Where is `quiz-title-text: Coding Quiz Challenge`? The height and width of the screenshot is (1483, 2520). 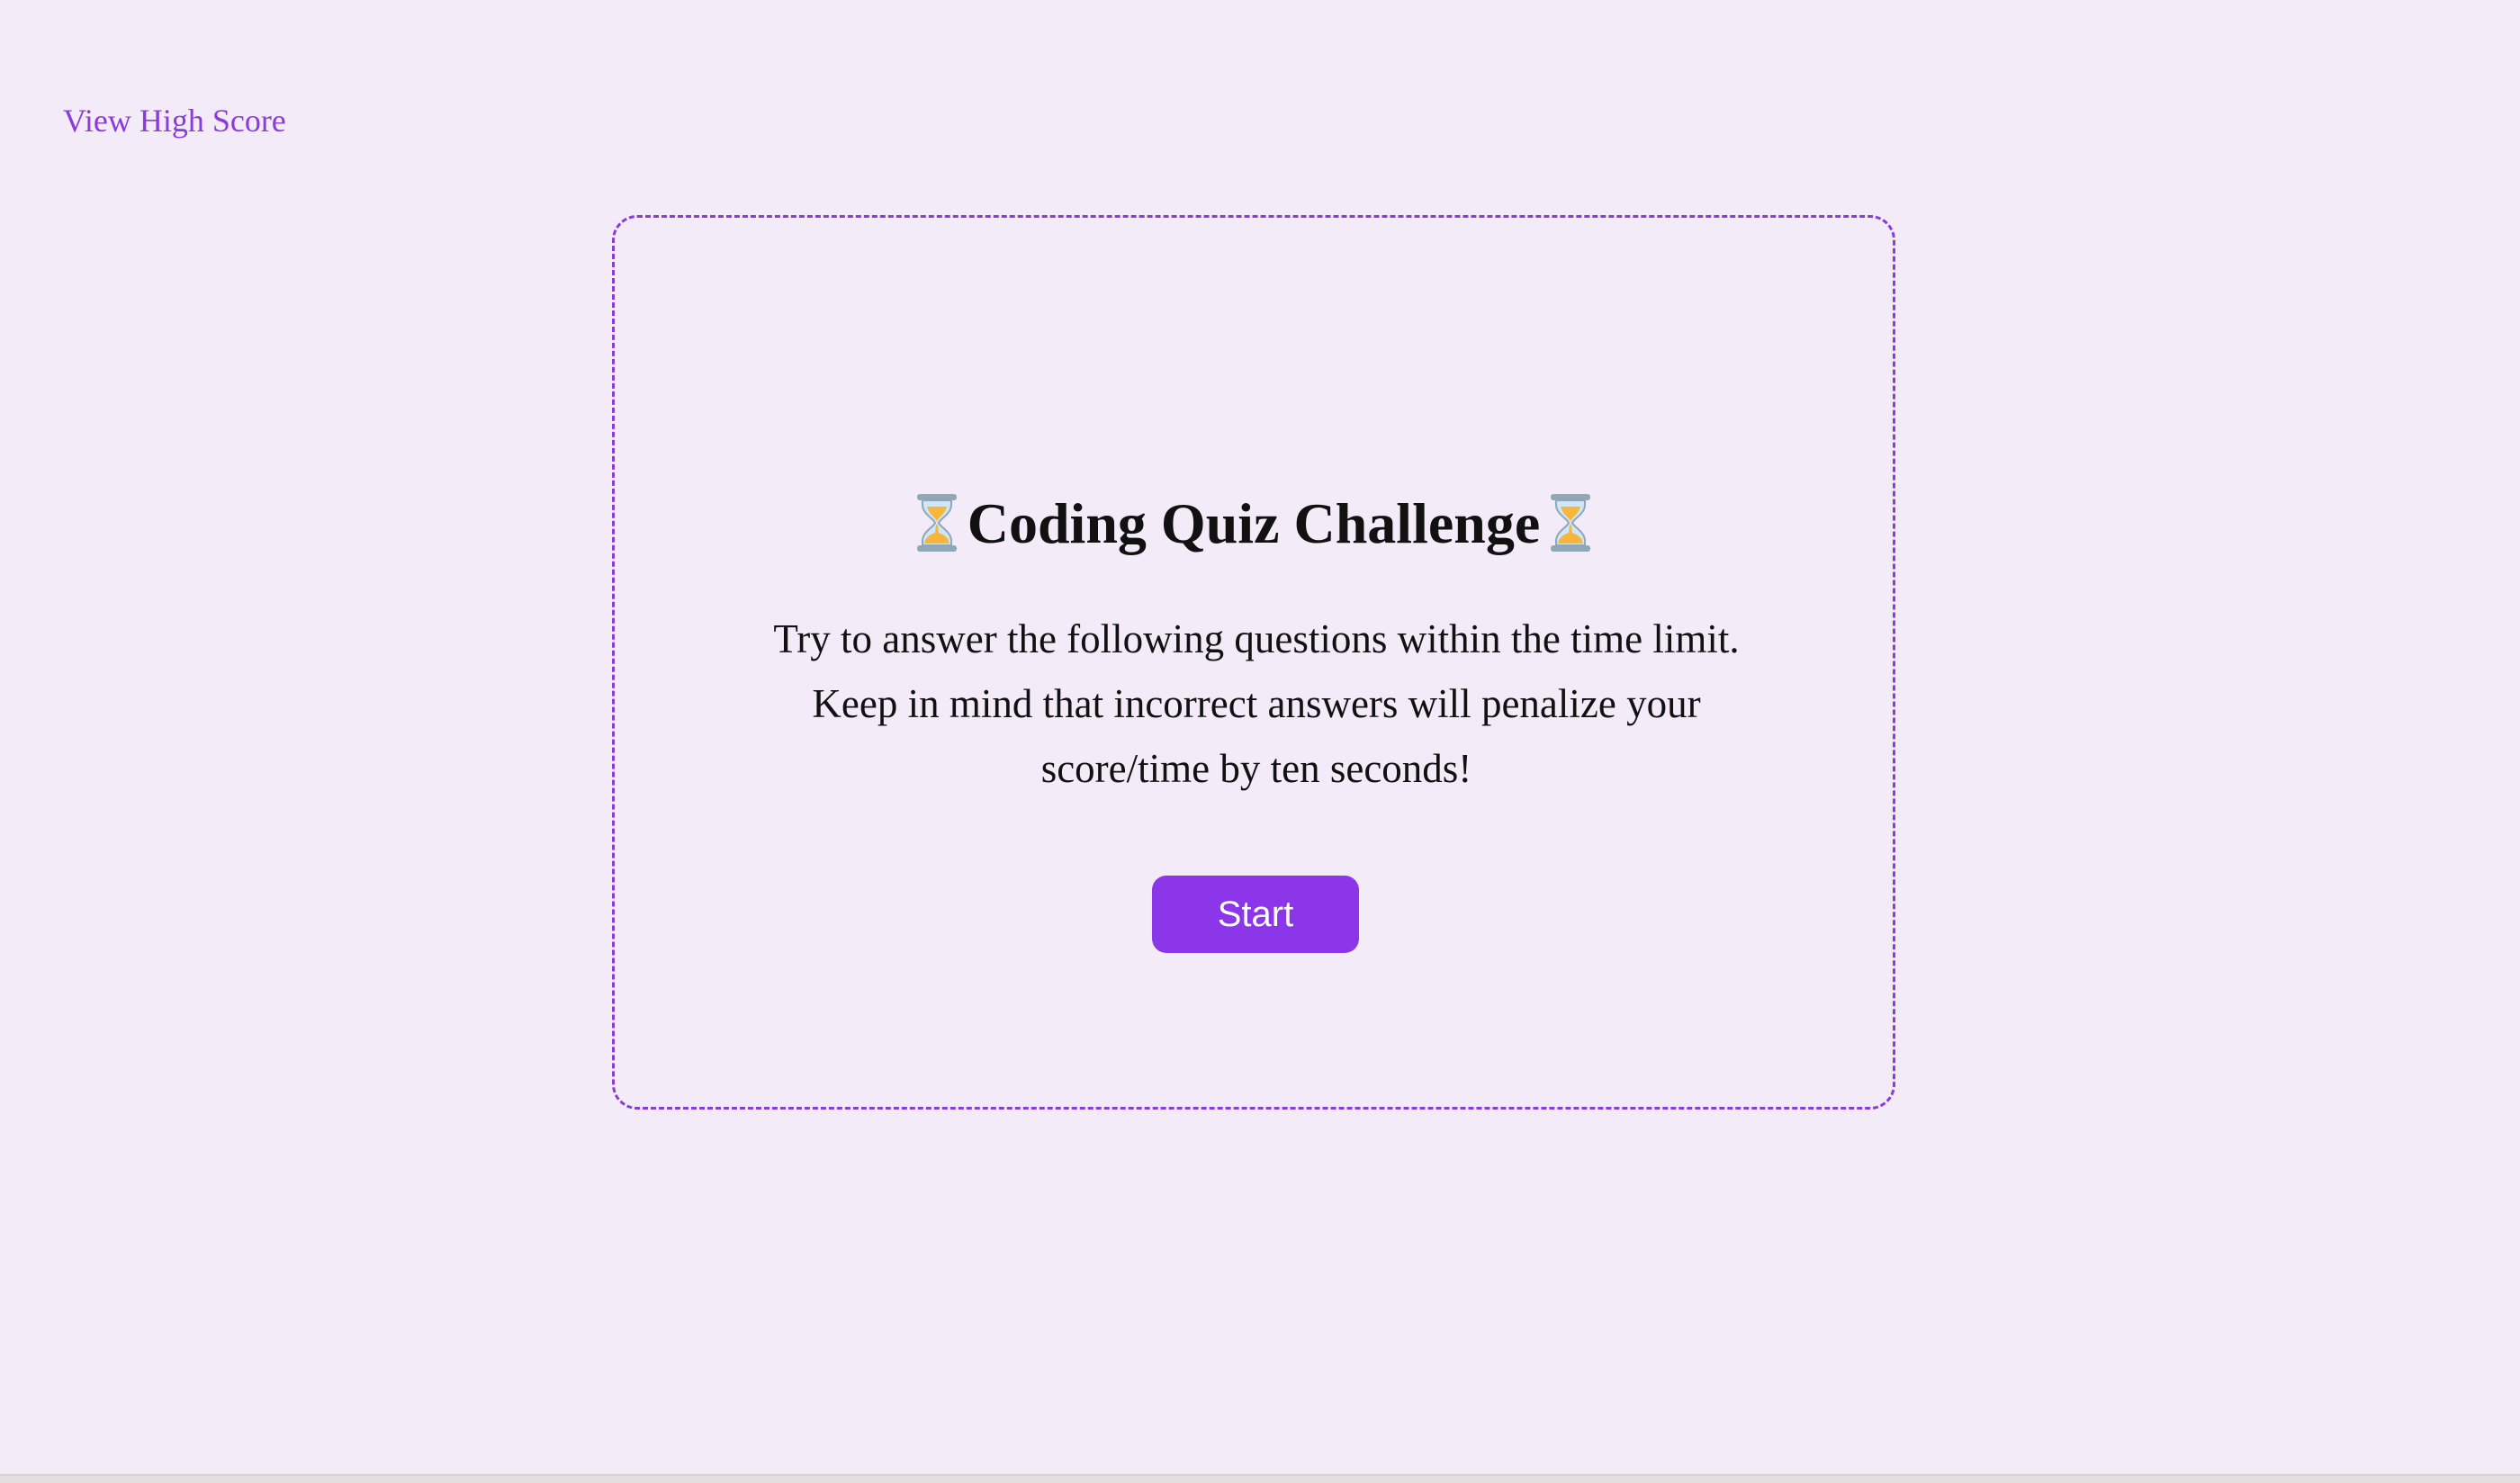 quiz-title-text: Coding Quiz Challenge is located at coordinates (1254, 523).